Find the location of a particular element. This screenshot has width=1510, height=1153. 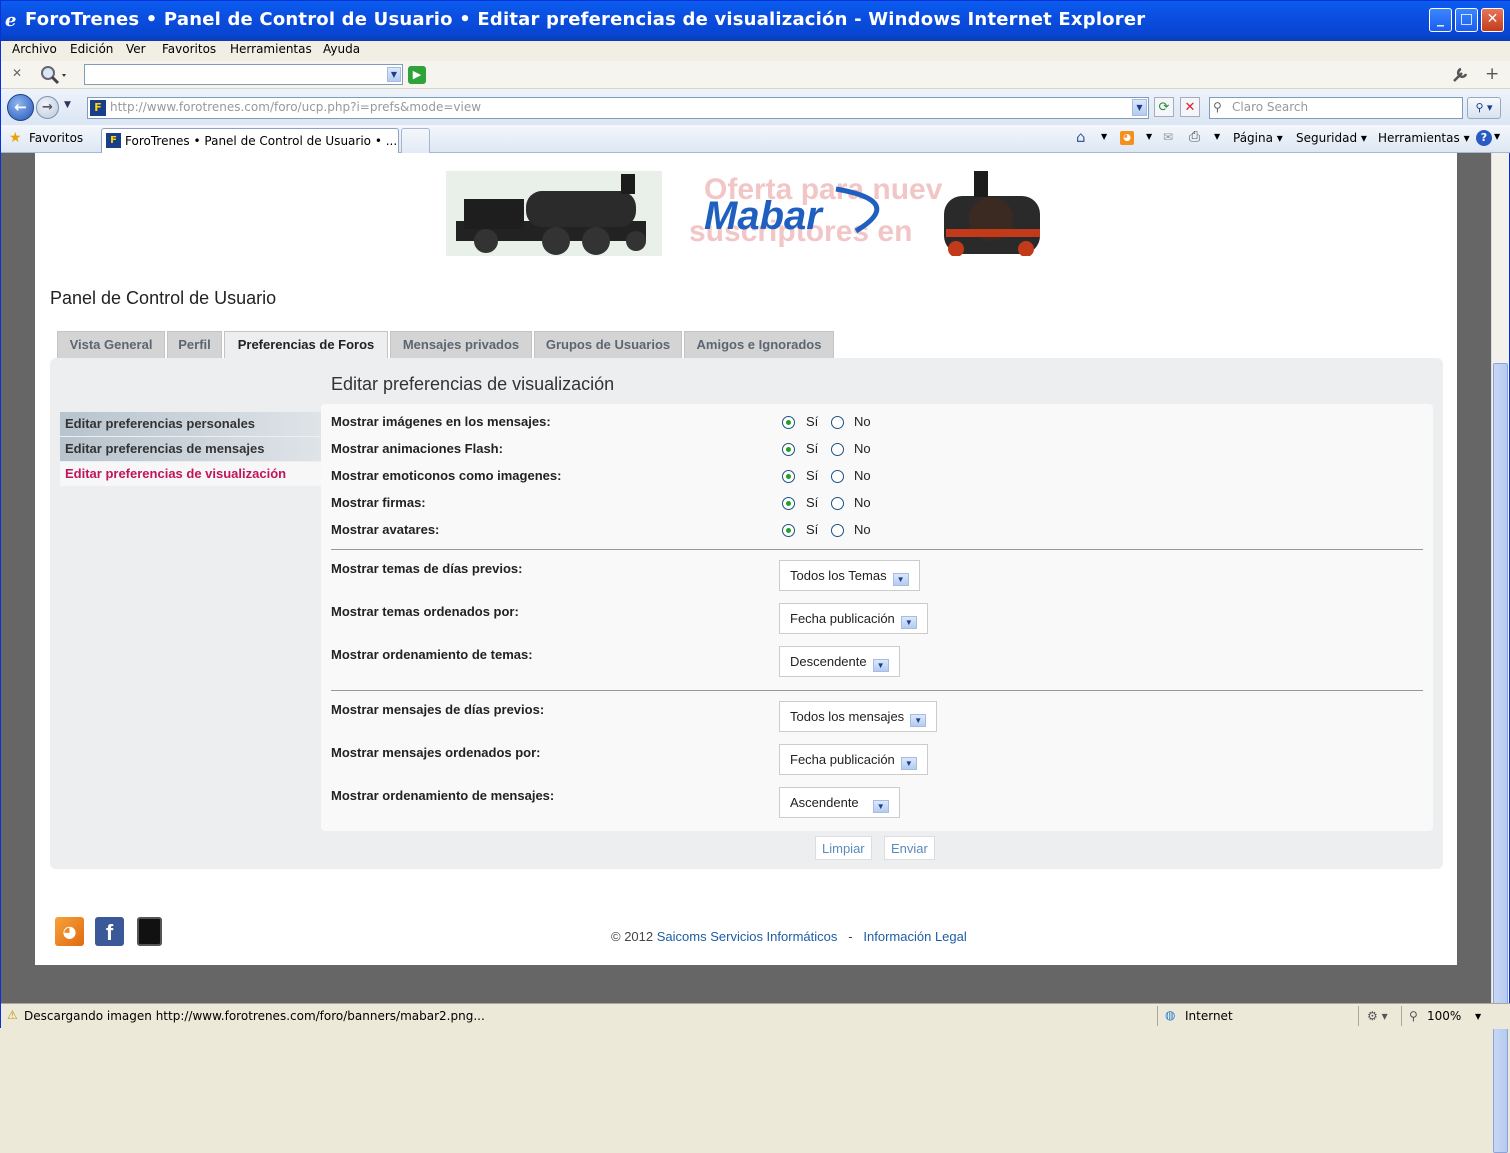

protected-mode-icon: ⚙ ▾ is located at coordinates (1377, 1016).